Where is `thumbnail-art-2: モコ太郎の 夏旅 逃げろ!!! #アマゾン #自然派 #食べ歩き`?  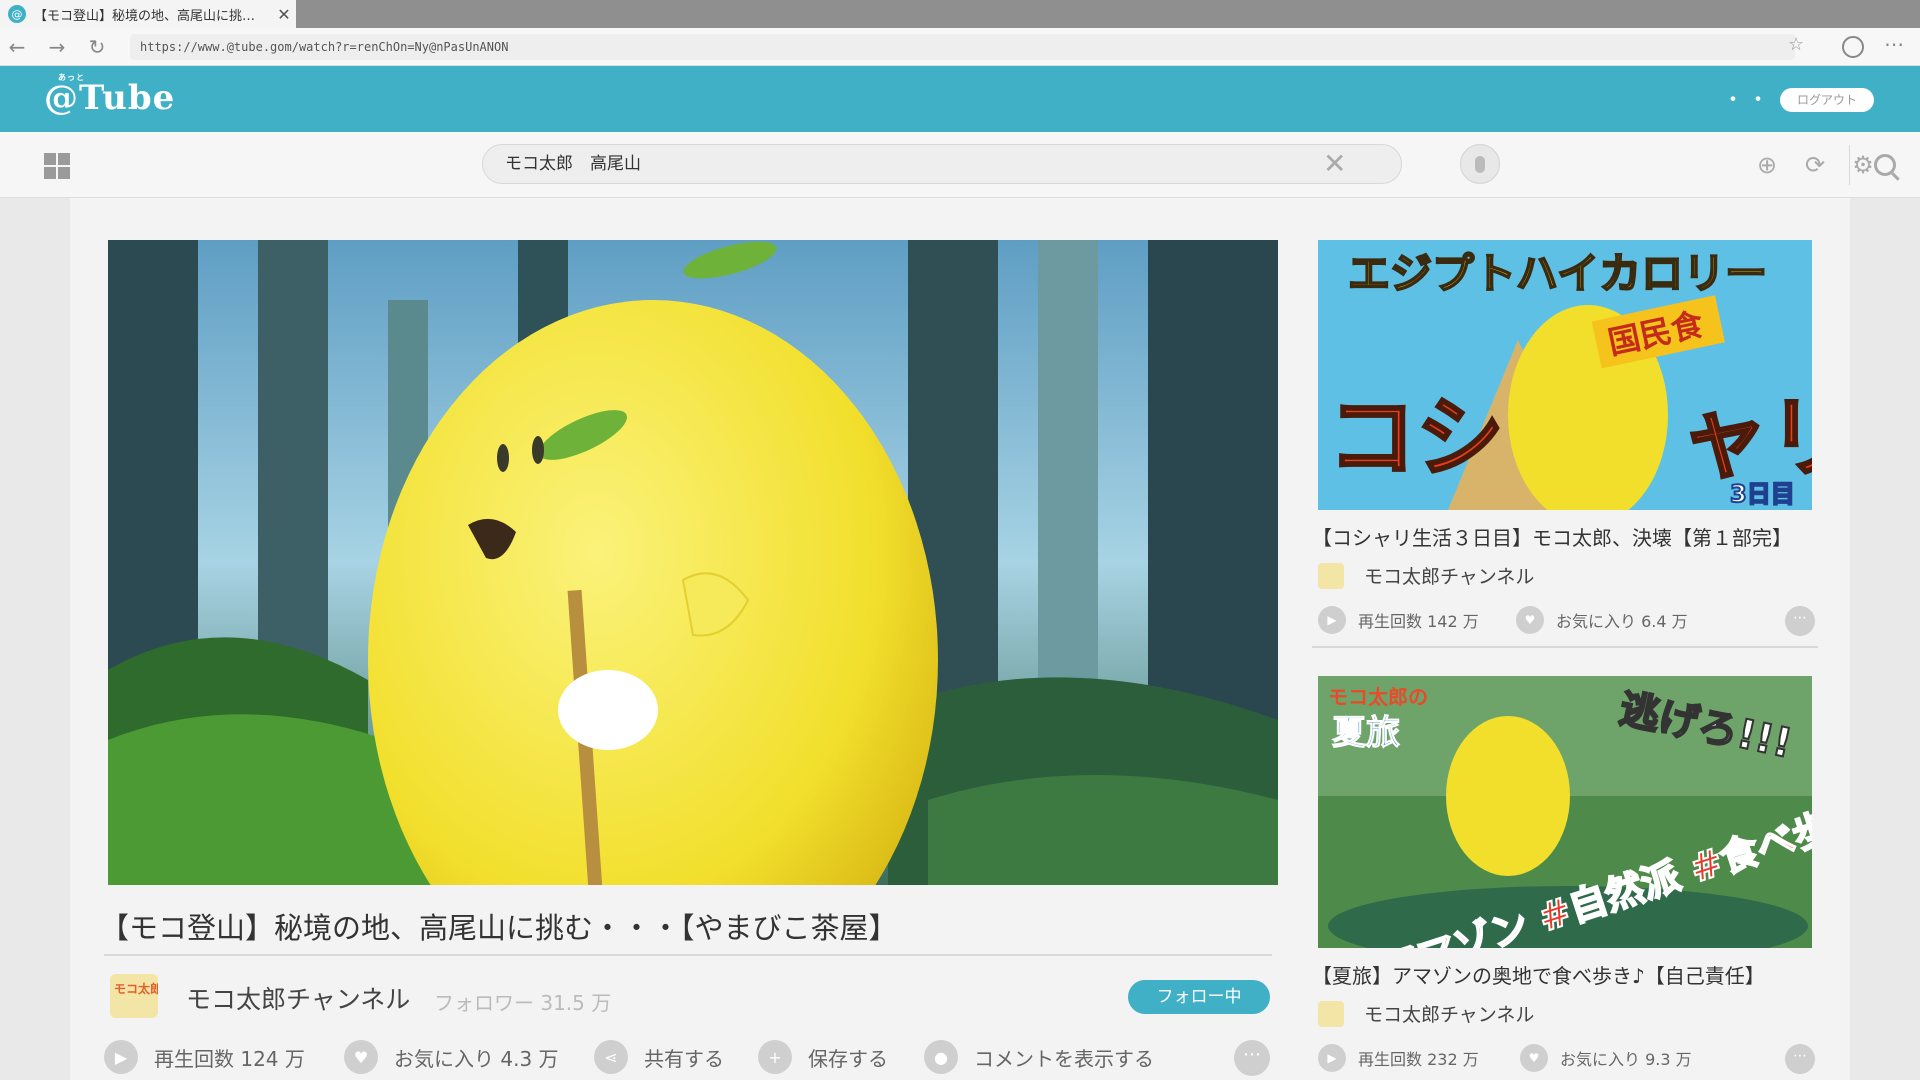
thumbnail-art-2: モコ太郎の 夏旅 逃げろ!!! #アマゾン #自然派 #食べ歩き is located at coordinates (1565, 812).